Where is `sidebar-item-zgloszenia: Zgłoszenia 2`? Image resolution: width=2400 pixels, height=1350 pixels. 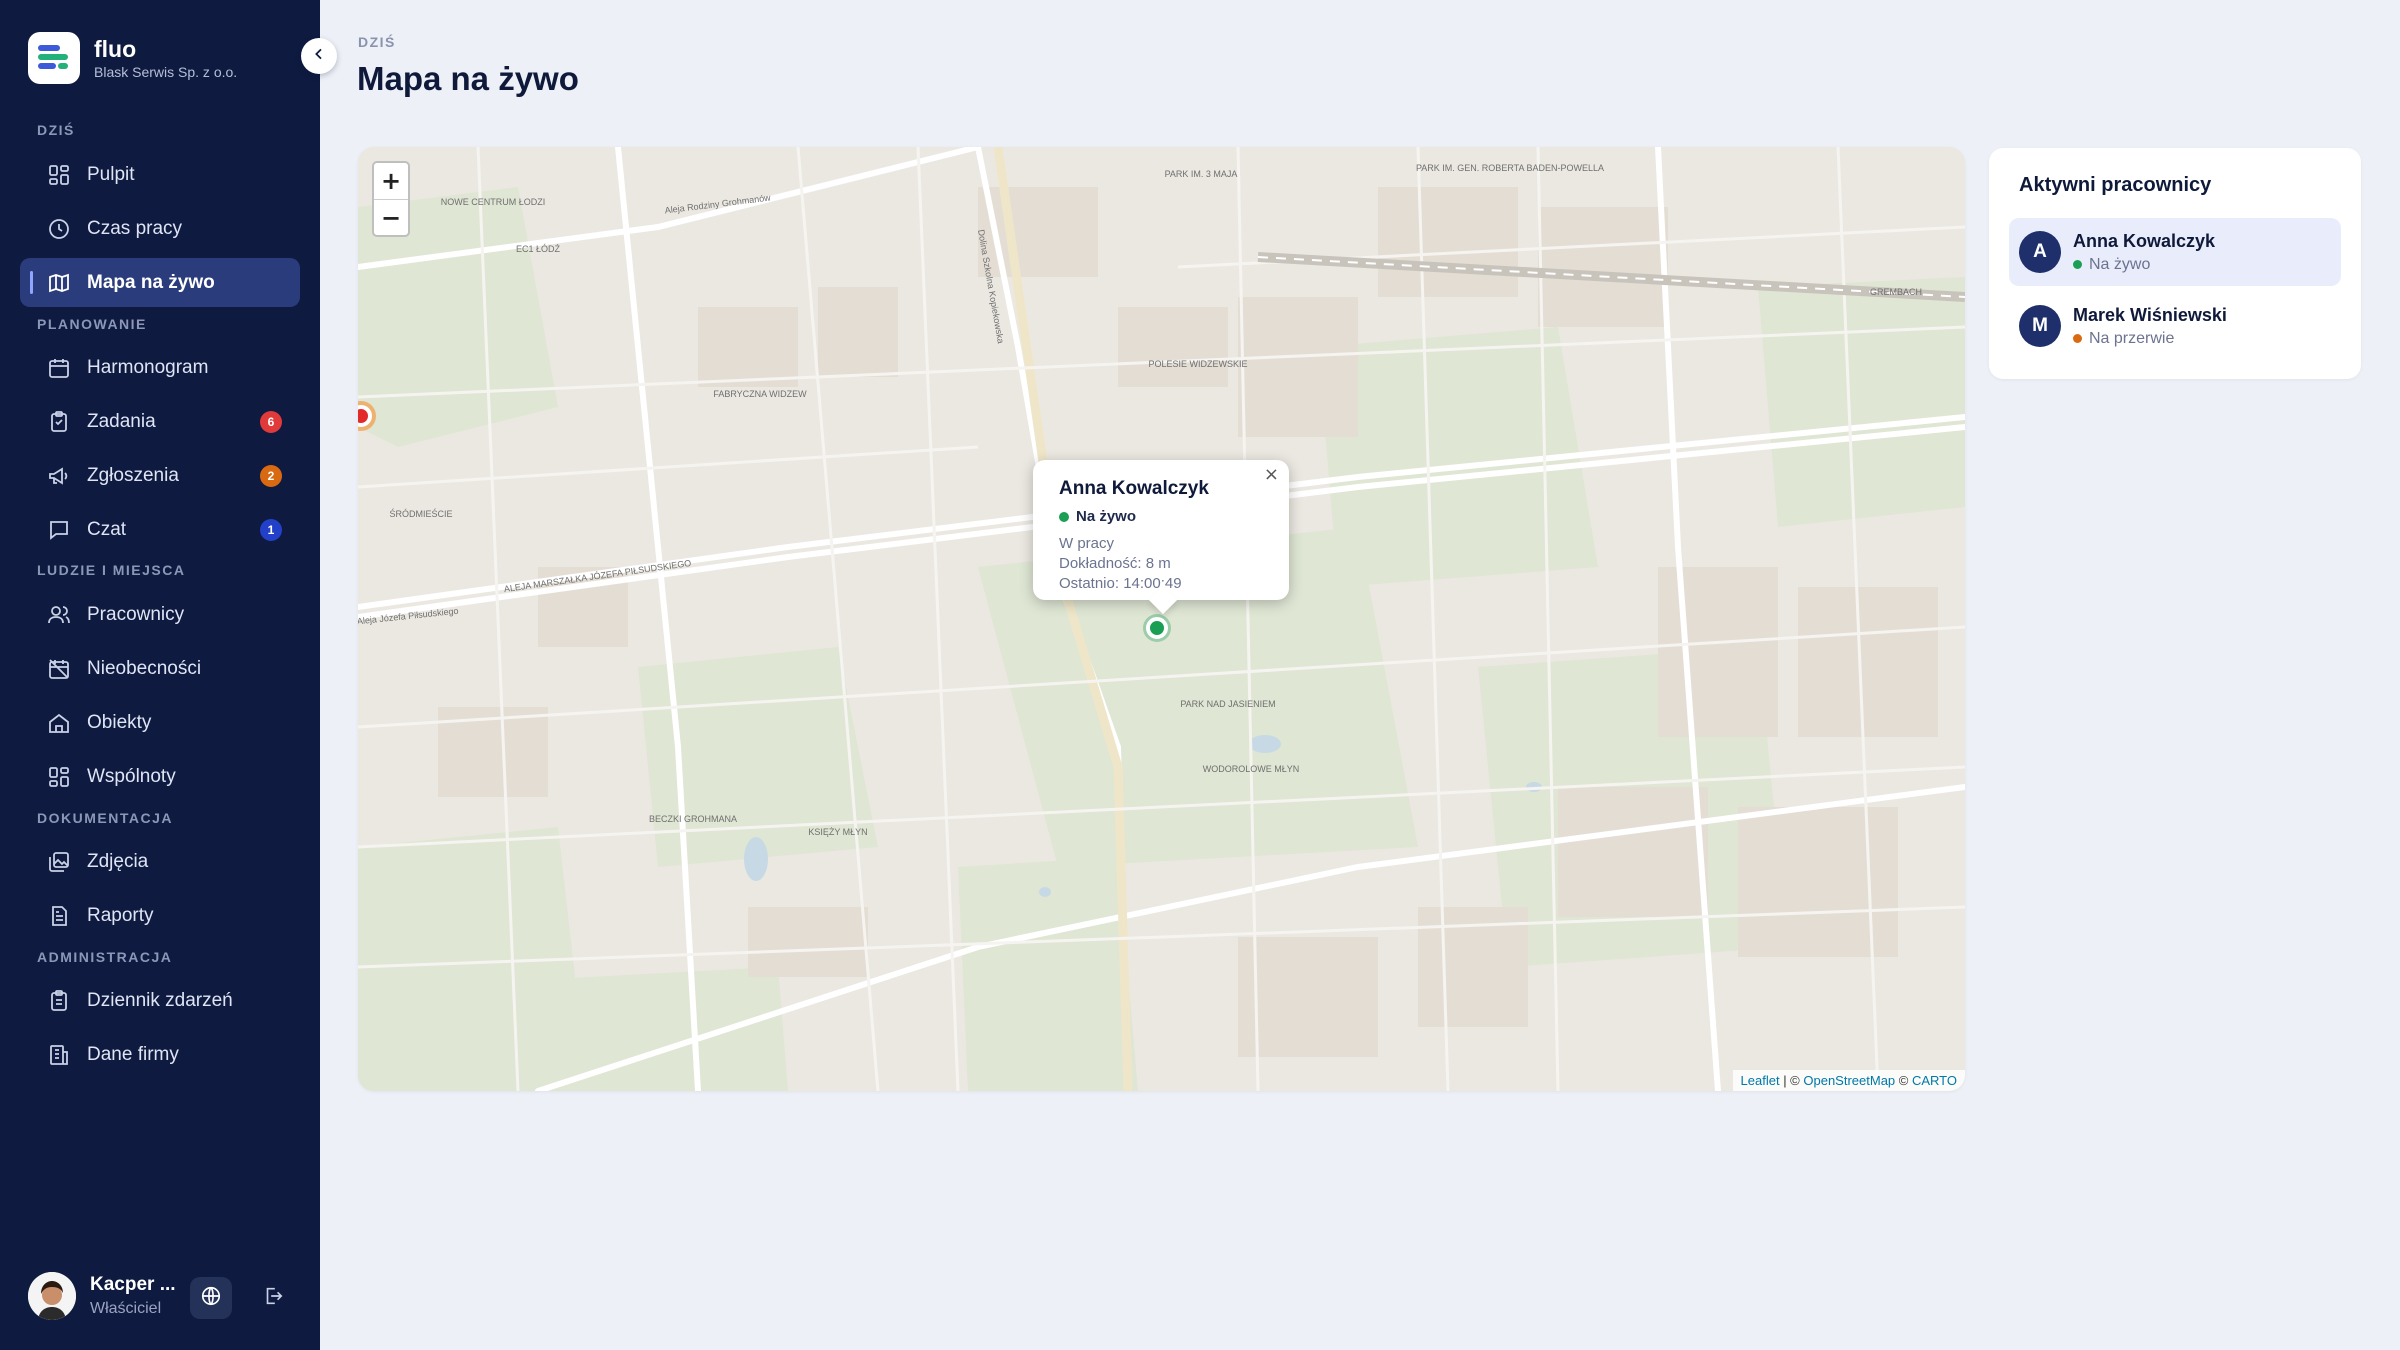 sidebar-item-zgloszenia: Zgłoszenia 2 is located at coordinates (160, 475).